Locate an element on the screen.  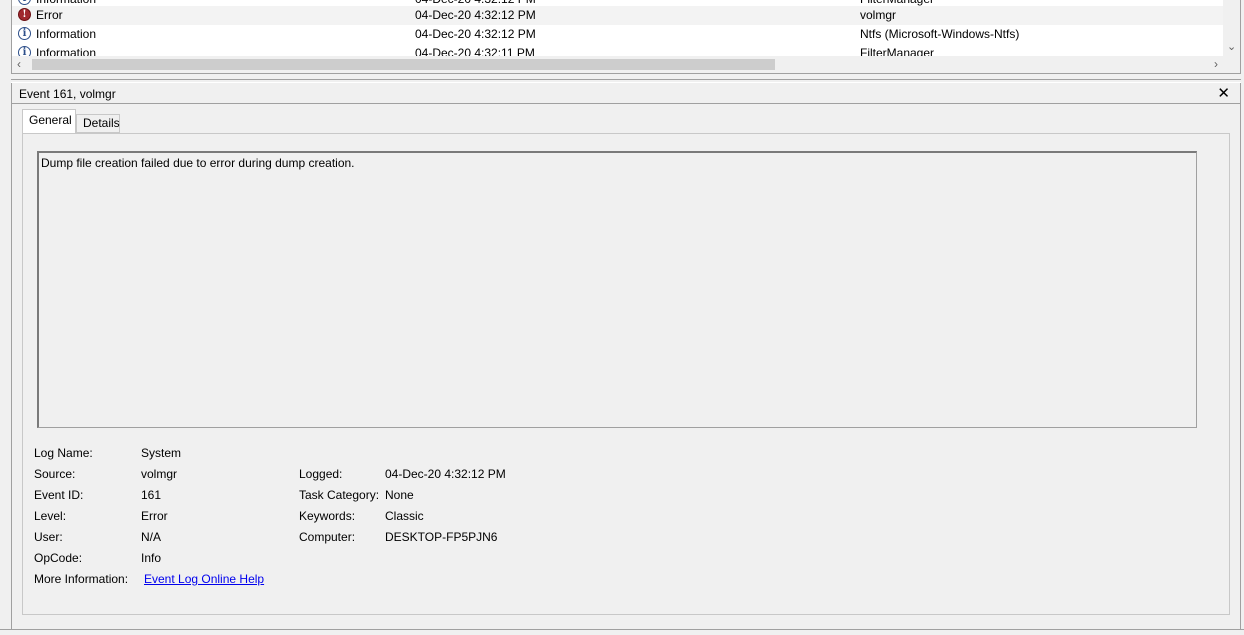
close-icon: ✕ is located at coordinates (1223, 93).